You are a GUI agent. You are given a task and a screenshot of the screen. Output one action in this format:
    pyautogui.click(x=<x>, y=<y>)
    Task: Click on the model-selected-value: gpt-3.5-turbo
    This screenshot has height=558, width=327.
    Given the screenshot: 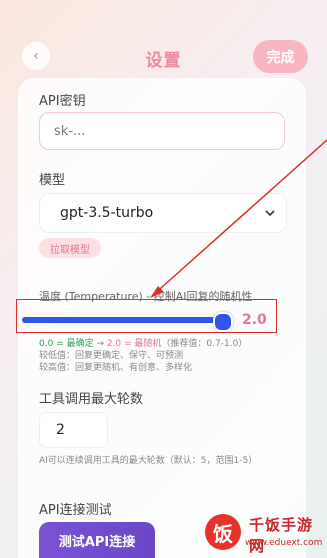 What is the action you would take?
    pyautogui.click(x=107, y=213)
    